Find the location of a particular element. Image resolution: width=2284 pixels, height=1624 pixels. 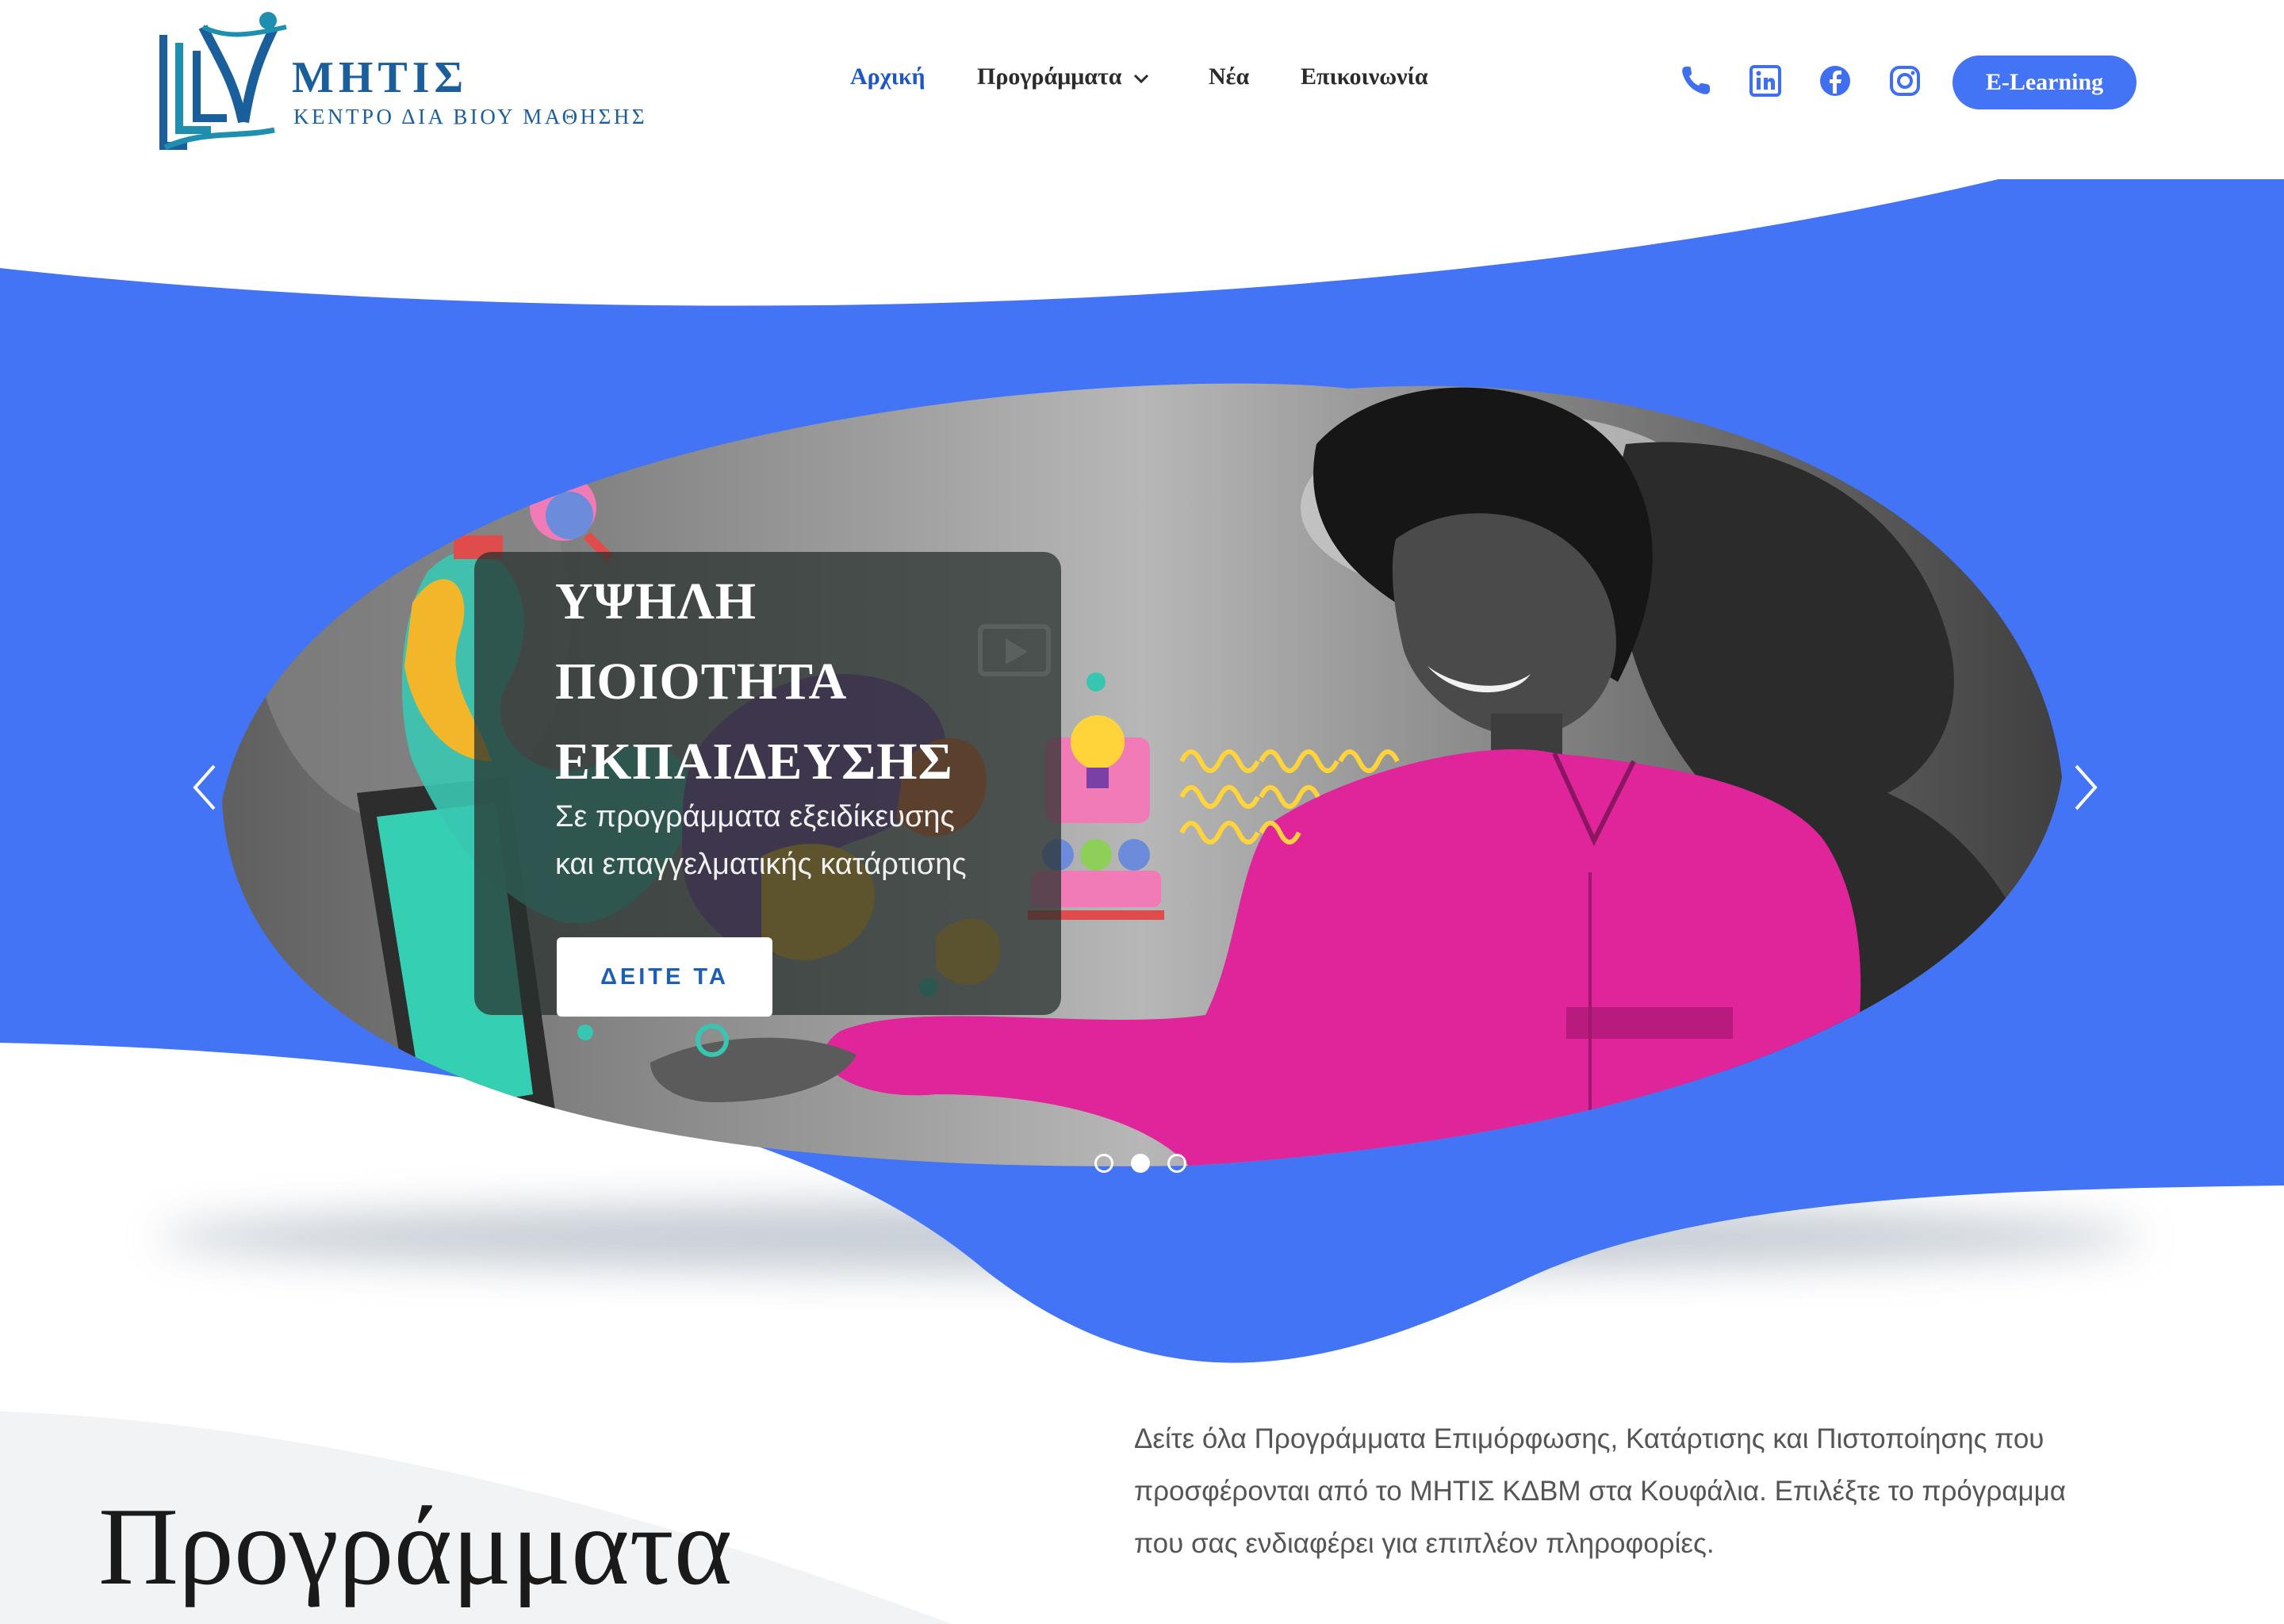

nav-item-programs: Προγράμματα is located at coordinates (1063, 76).